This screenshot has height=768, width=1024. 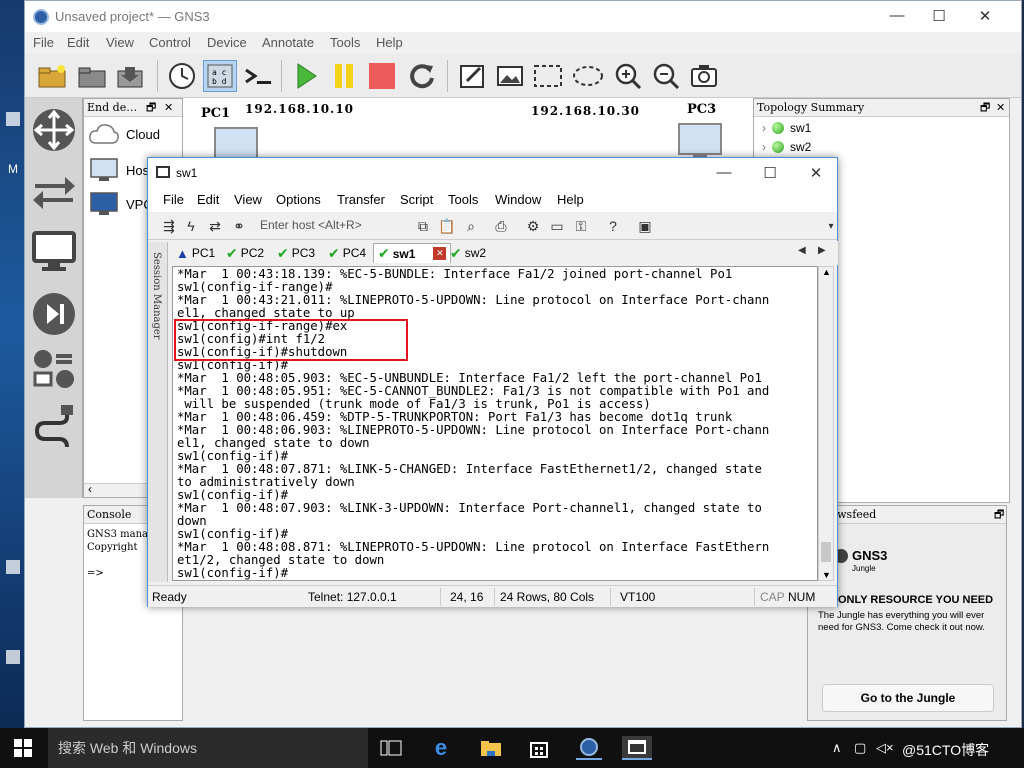 What do you see at coordinates (54, 192) in the screenshot?
I see `switch-icon` at bounding box center [54, 192].